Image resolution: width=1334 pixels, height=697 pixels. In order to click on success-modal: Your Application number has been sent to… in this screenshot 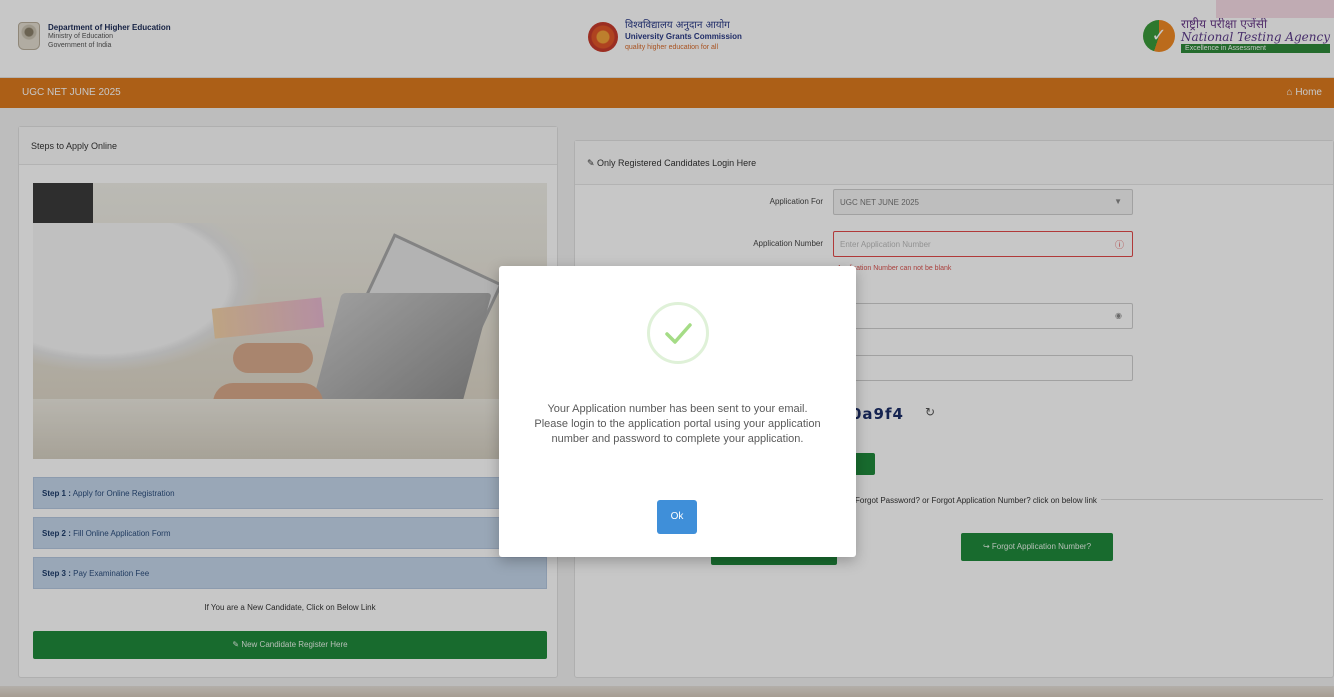, I will do `click(677, 411)`.